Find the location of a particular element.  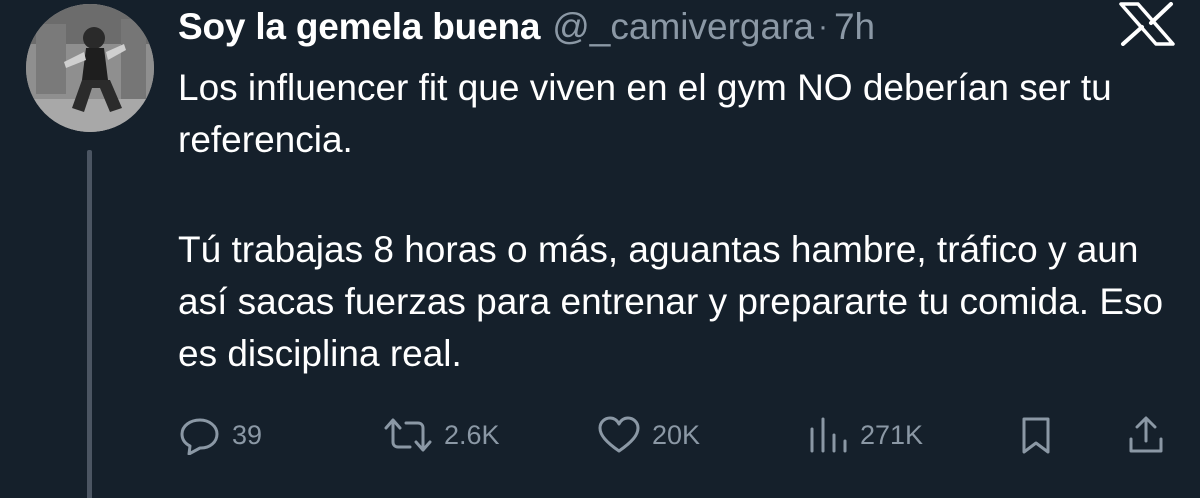

tweet-header: Soy la gemela buena @_camivergara · 7h is located at coordinates (526, 27).